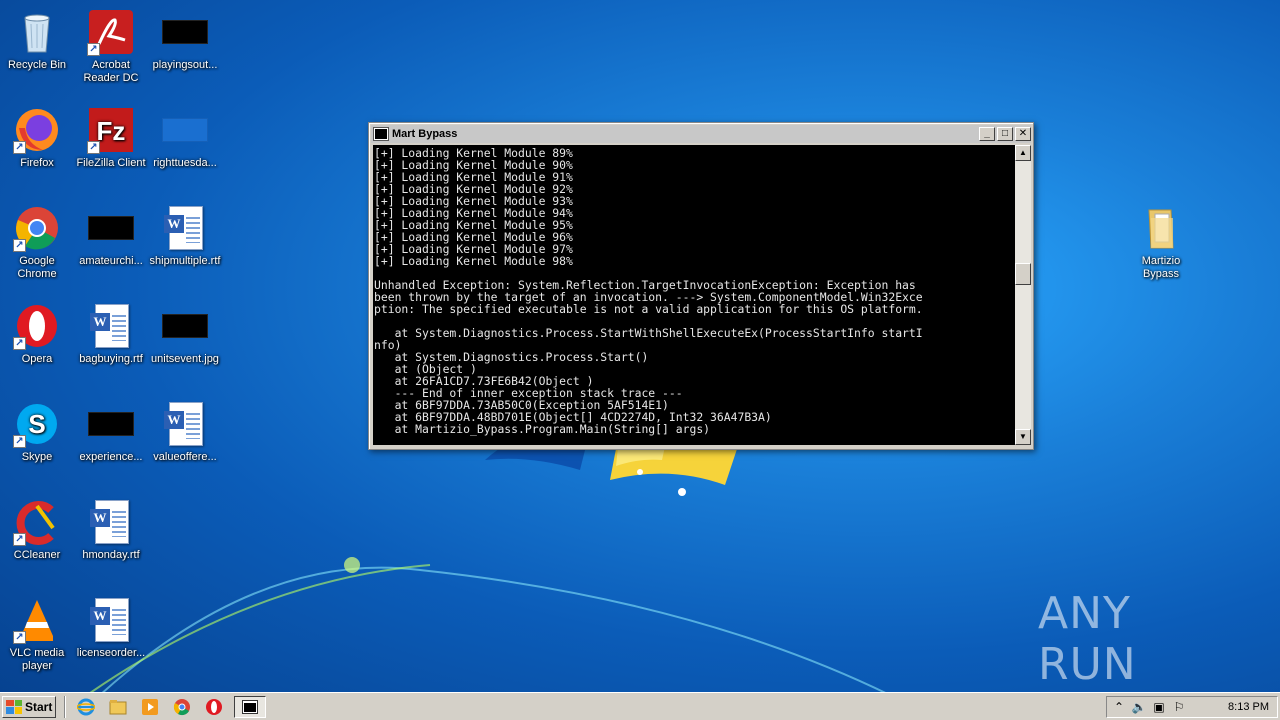 The width and height of the screenshot is (1280, 720). I want to click on desktop-icon-vlc: ↗ VLC media player, so click(37, 634).